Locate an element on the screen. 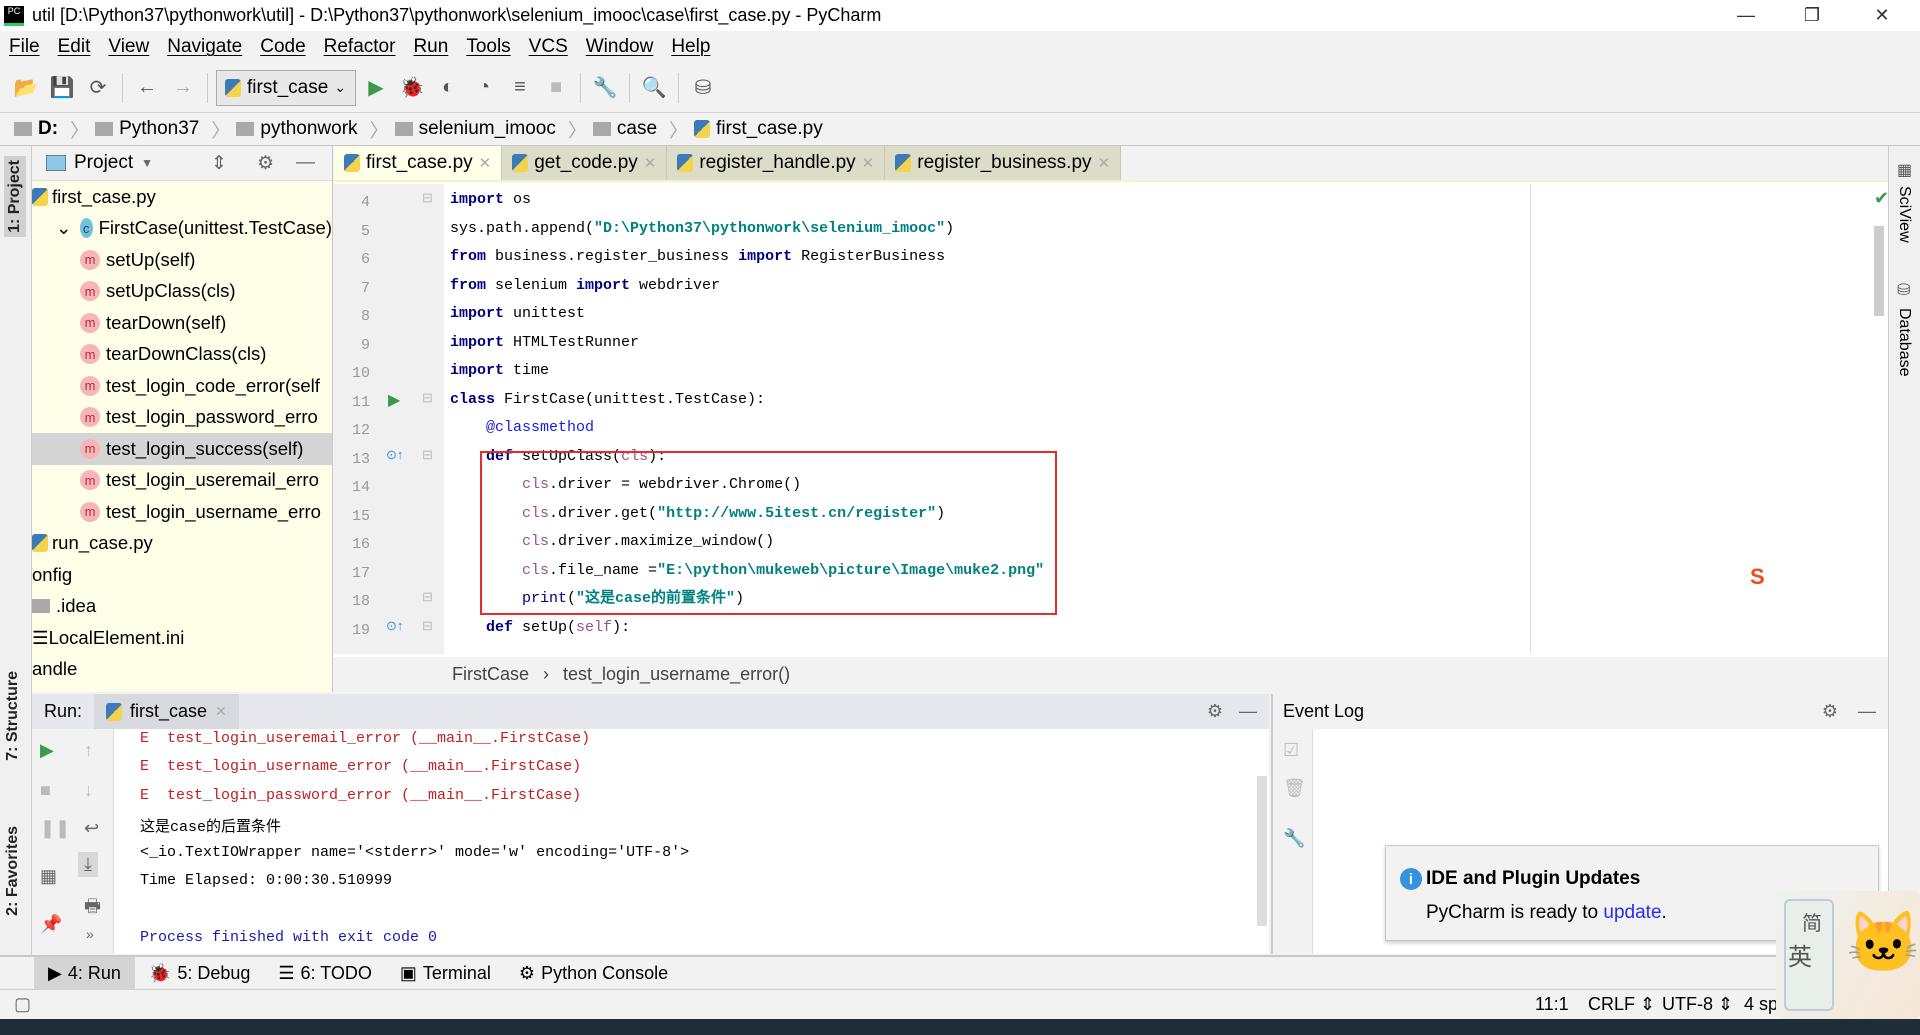 This screenshot has width=1920, height=1035. pin-icon: 📌 is located at coordinates (51, 924).